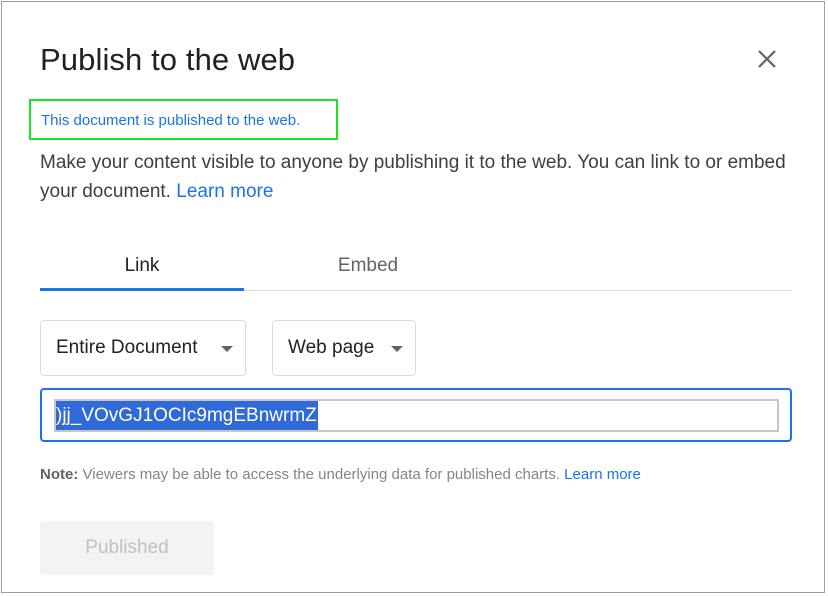  I want to click on published-status-text: This document is published to the web., so click(171, 120).